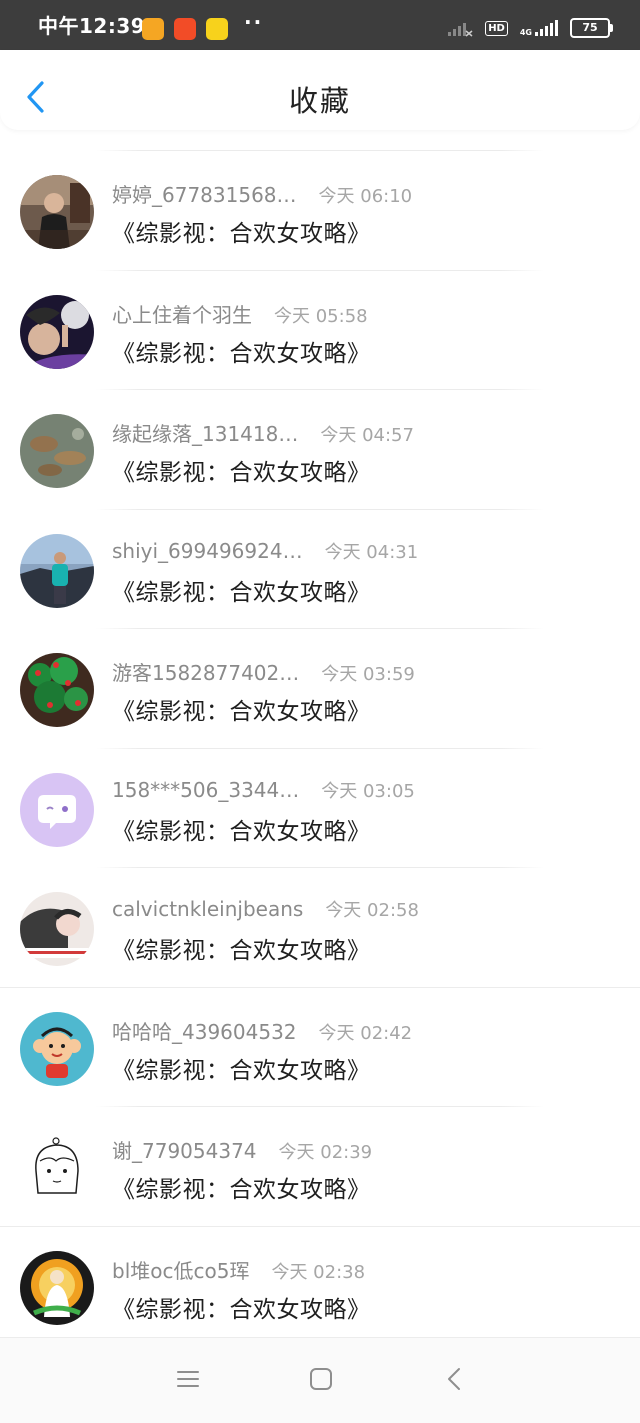  What do you see at coordinates (320, 807) in the screenshot?
I see `list-item: 158***506_3344… 今天 03:05 《综影视：合欢女攻略》` at bounding box center [320, 807].